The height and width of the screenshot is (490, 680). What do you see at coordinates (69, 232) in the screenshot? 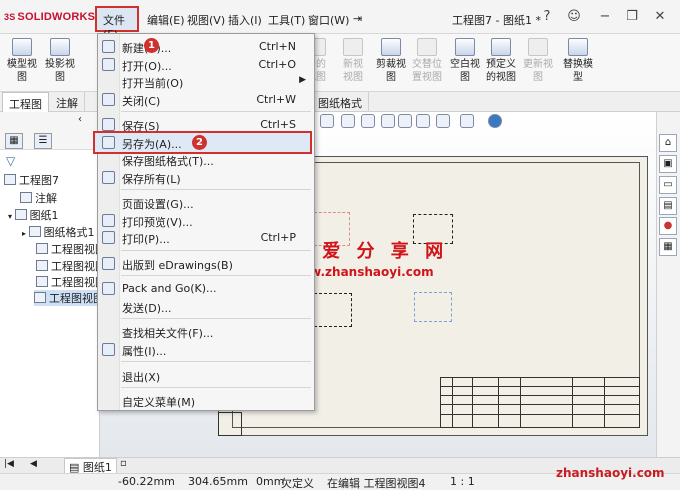
I see `tree-item-label: 图纸格式1` at bounding box center [69, 232].